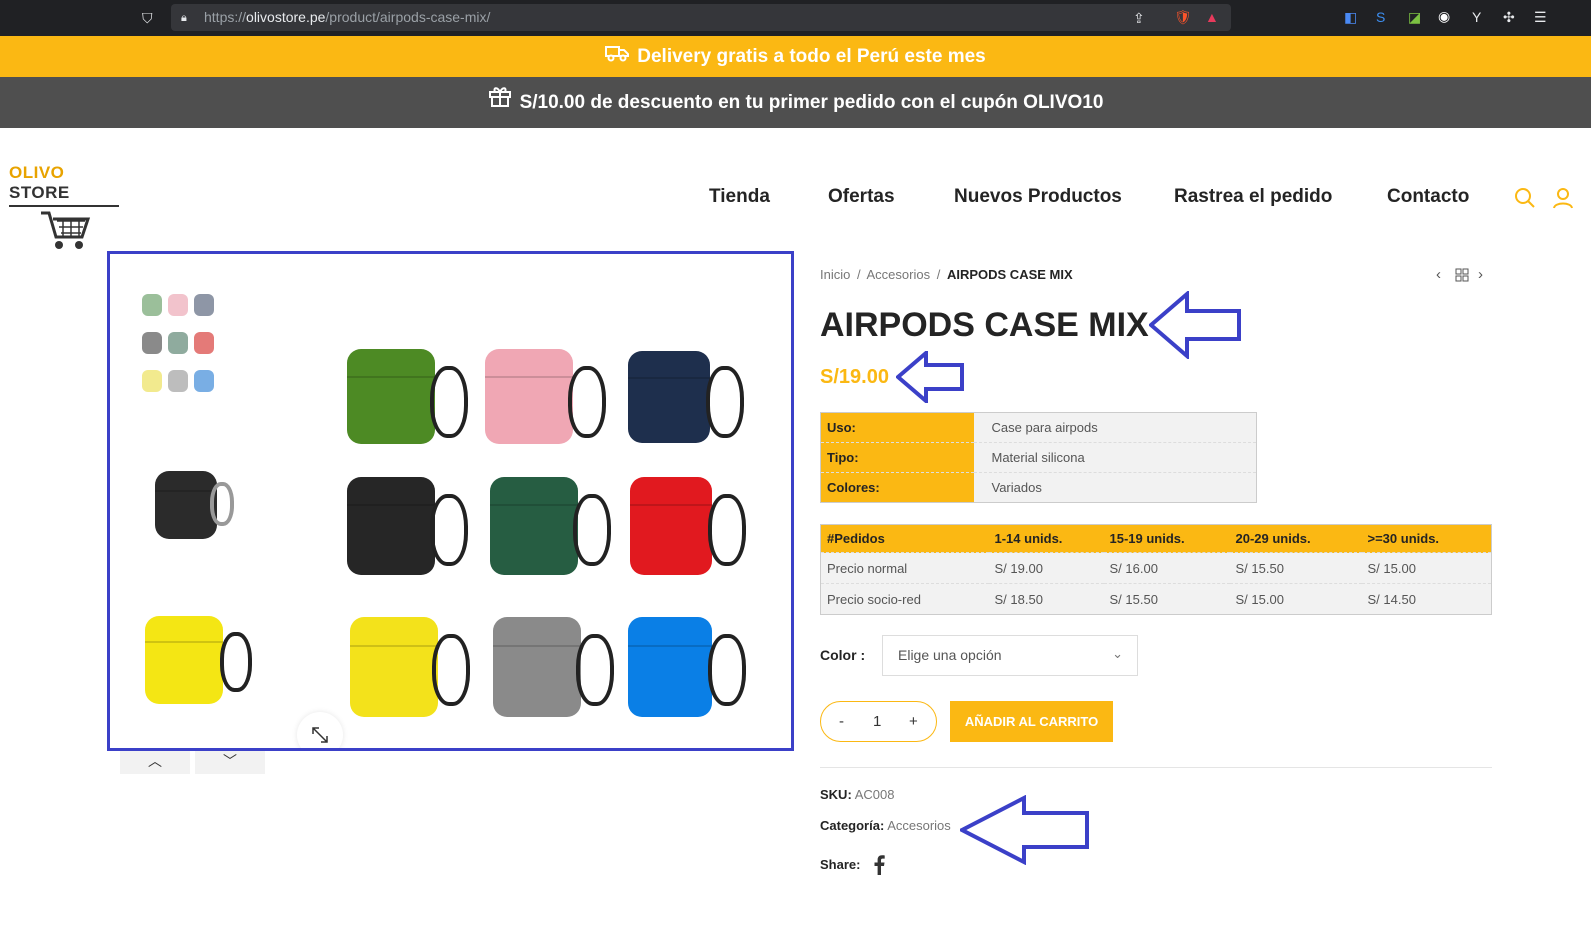 The height and width of the screenshot is (929, 1591). Describe the element at coordinates (1115, 427) in the screenshot. I see `spec-value: Case para airpods` at that location.